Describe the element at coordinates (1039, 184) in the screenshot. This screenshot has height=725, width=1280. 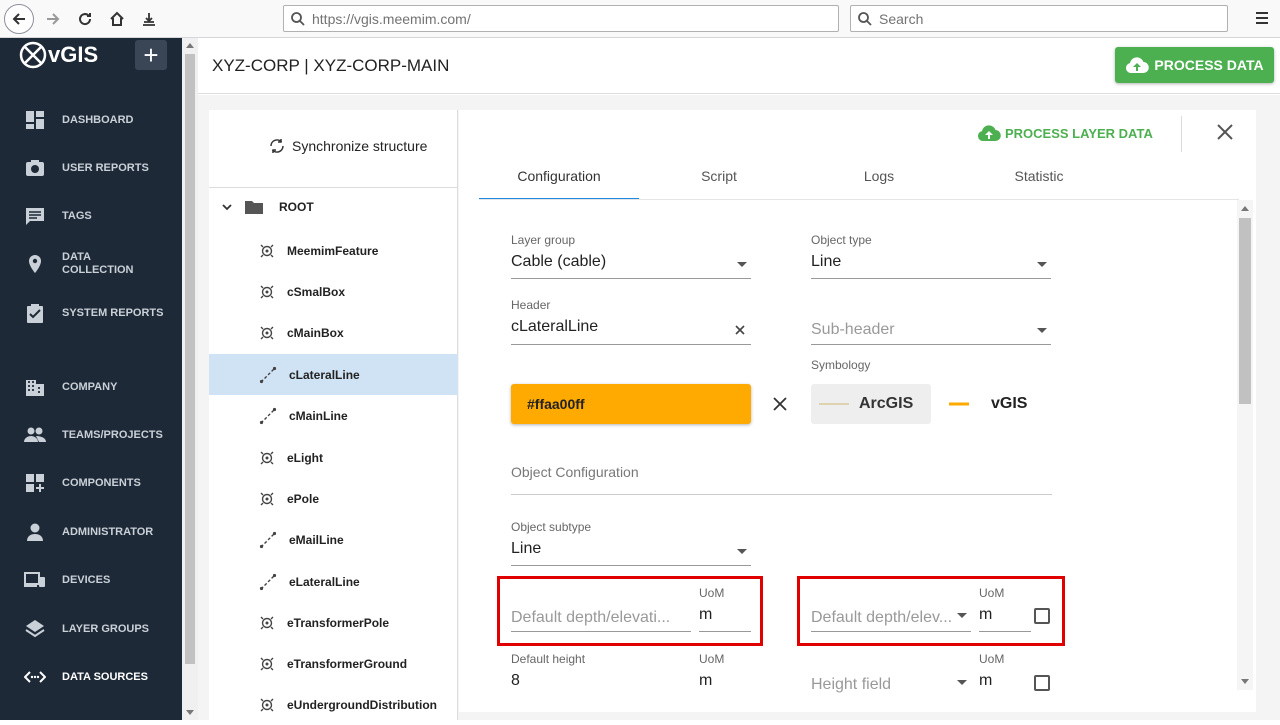
I see `tab-statistic: Statistic` at that location.